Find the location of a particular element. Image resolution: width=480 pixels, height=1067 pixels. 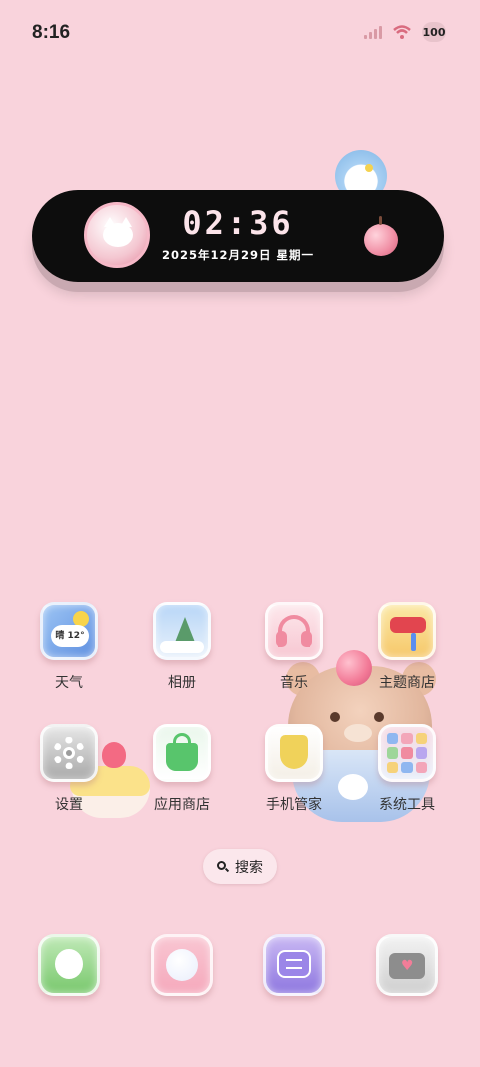

app-gallery: 相册 is located at coordinates (182, 647).